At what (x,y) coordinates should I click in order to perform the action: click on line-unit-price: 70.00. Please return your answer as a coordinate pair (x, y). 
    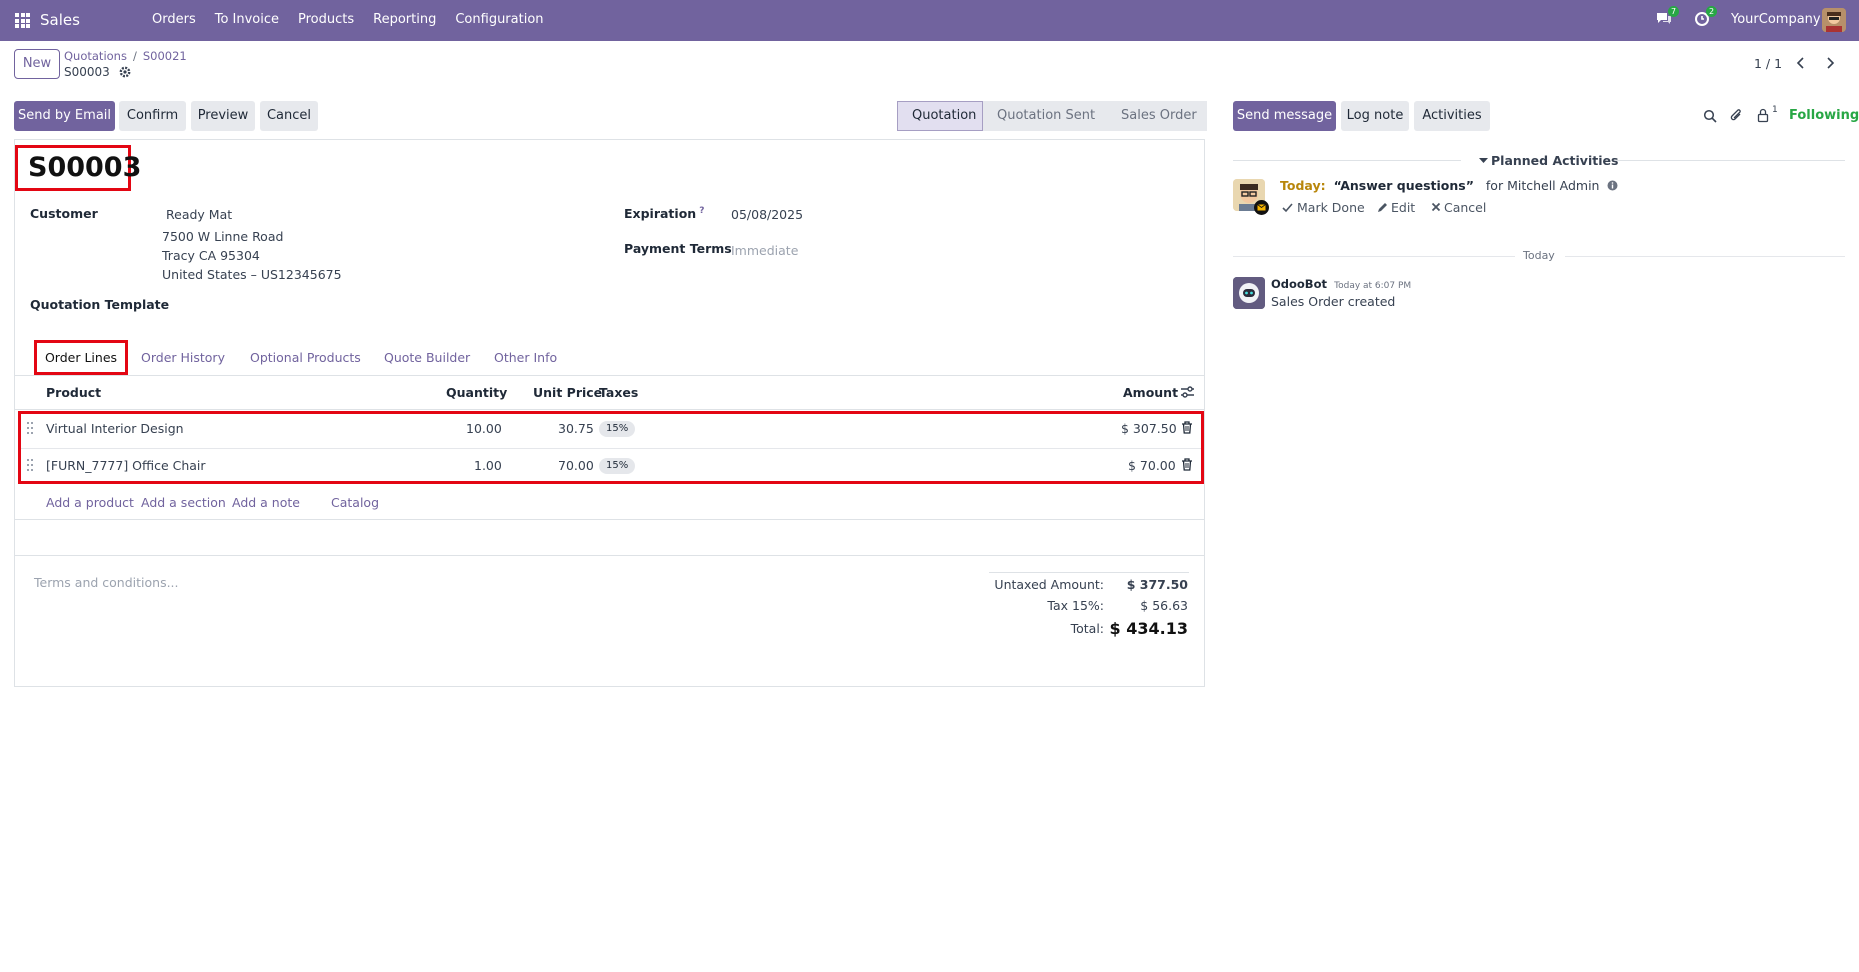
    Looking at the image, I should click on (576, 465).